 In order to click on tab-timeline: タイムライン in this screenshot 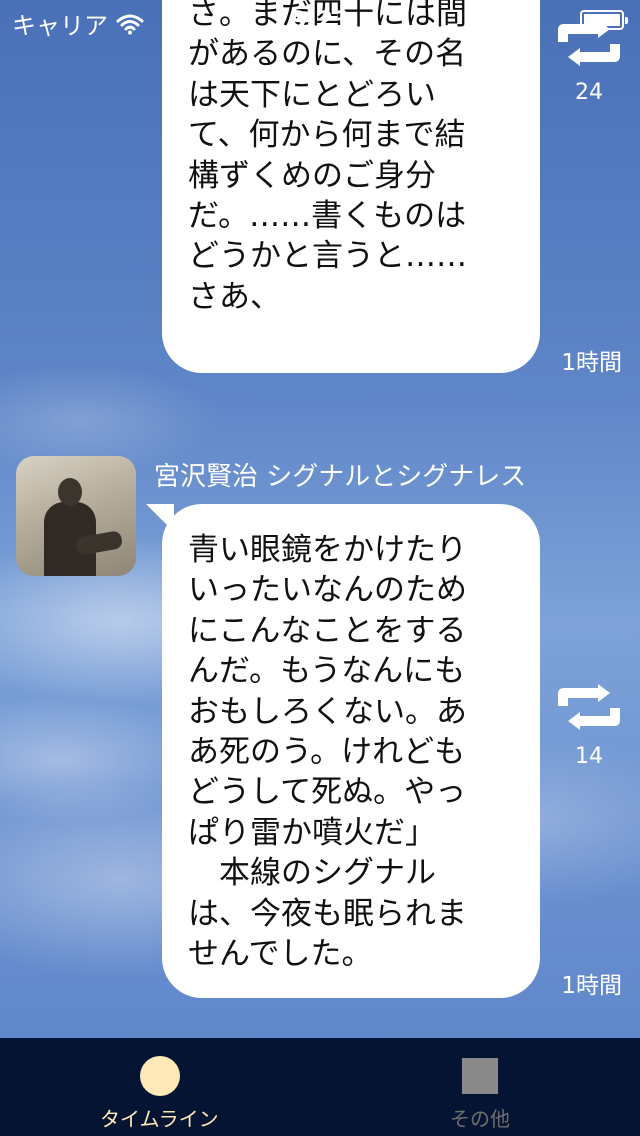, I will do `click(160, 1087)`.